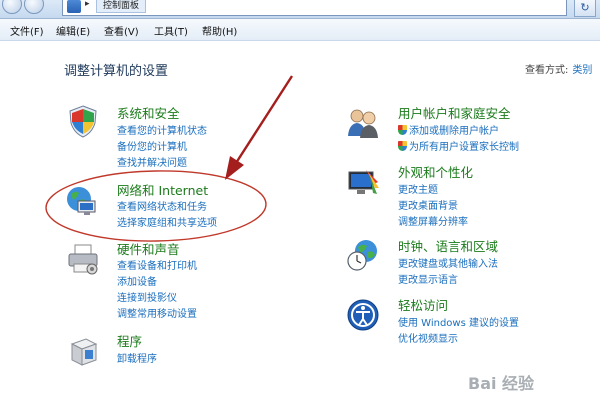 The image size is (600, 400). I want to click on link-devices-printers: 查看设备和打印机, so click(157, 264).